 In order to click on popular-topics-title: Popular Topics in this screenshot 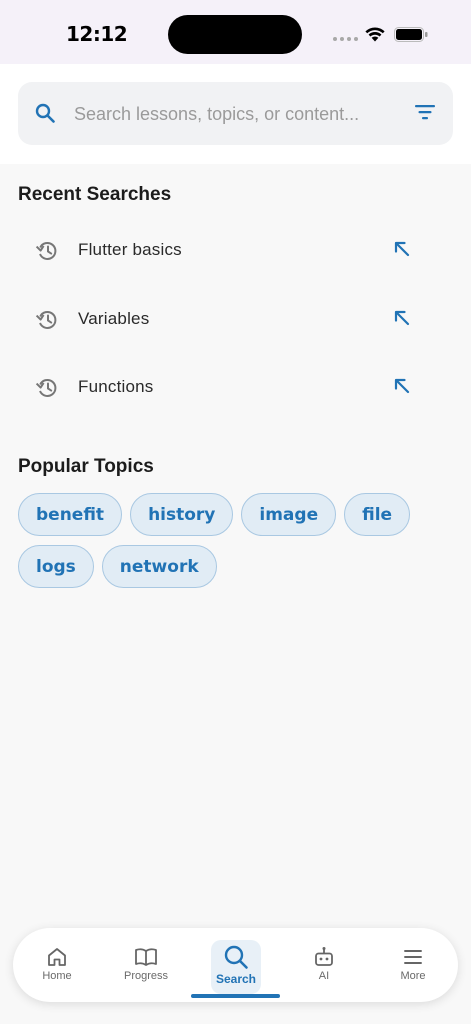, I will do `click(86, 466)`.